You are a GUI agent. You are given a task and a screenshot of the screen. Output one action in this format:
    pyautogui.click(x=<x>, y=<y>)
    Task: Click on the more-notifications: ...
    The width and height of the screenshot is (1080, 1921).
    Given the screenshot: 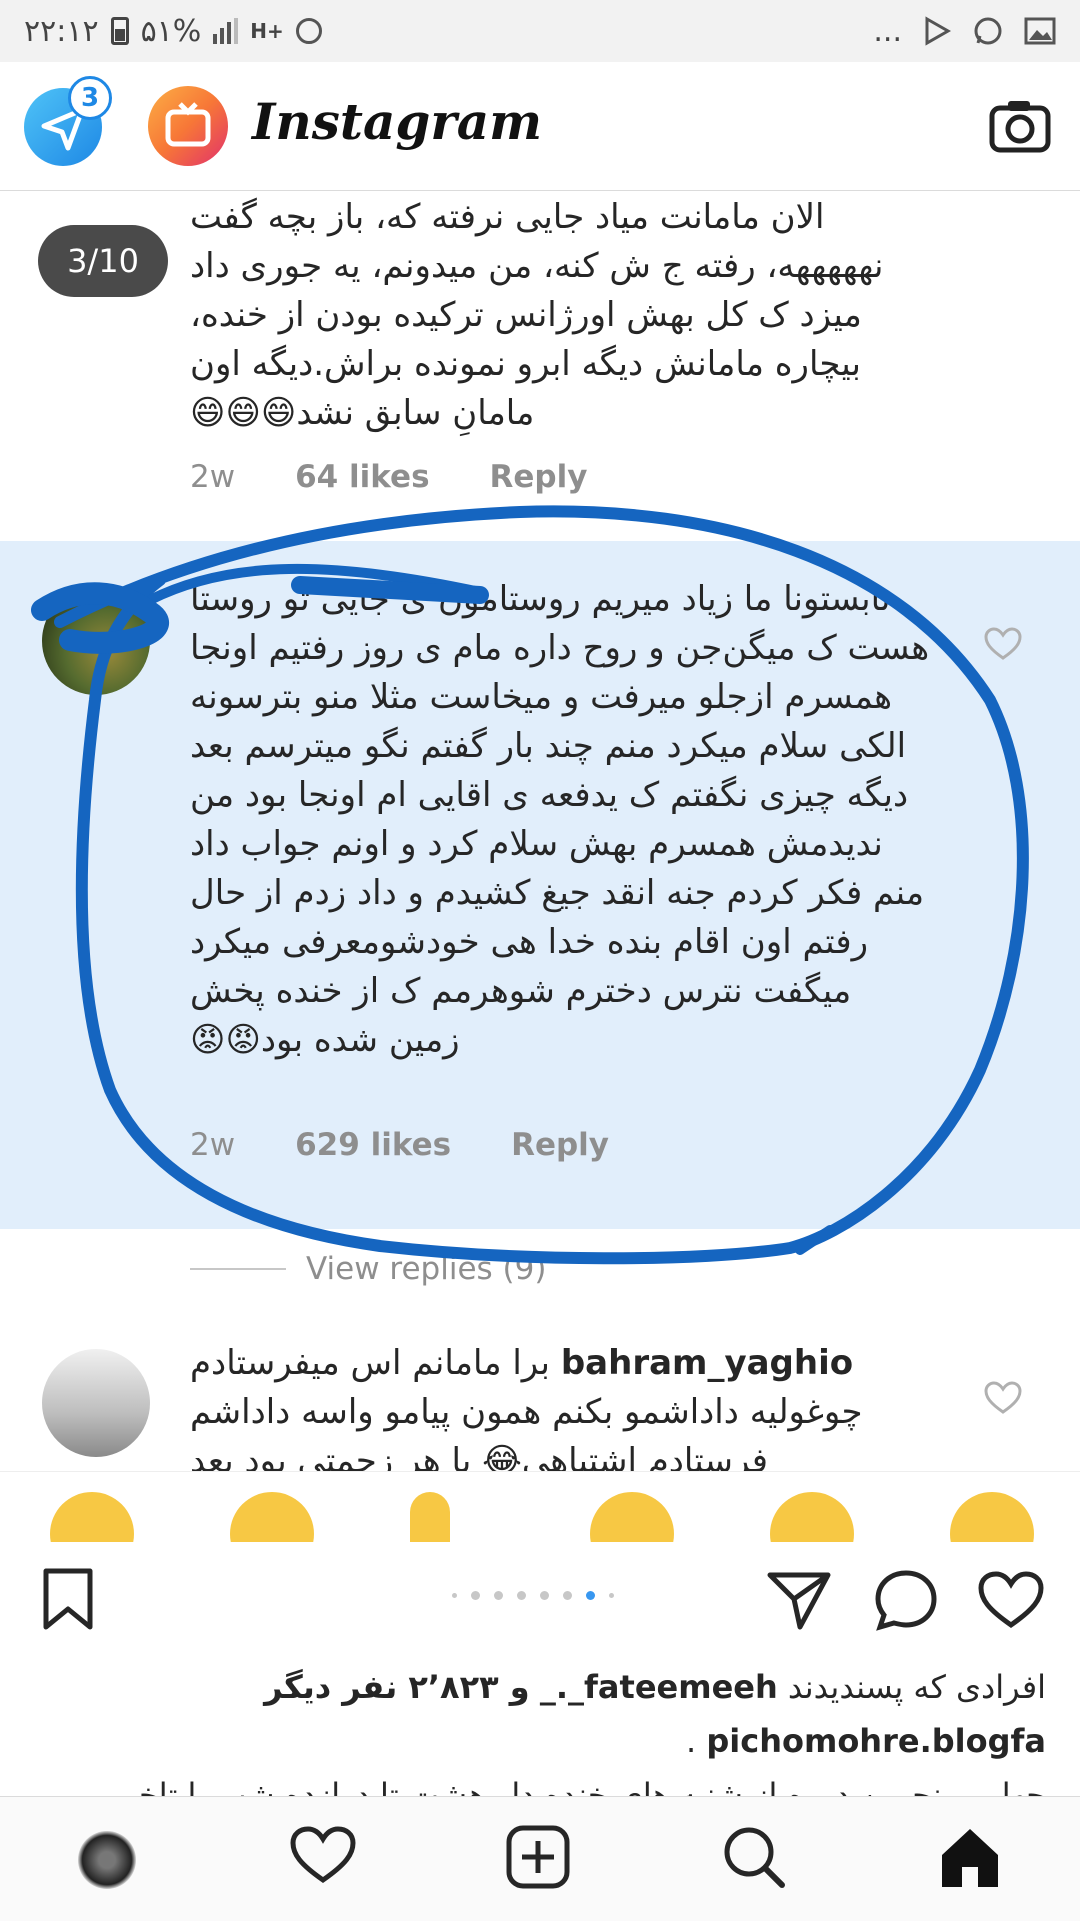 What is the action you would take?
    pyautogui.click(x=887, y=31)
    